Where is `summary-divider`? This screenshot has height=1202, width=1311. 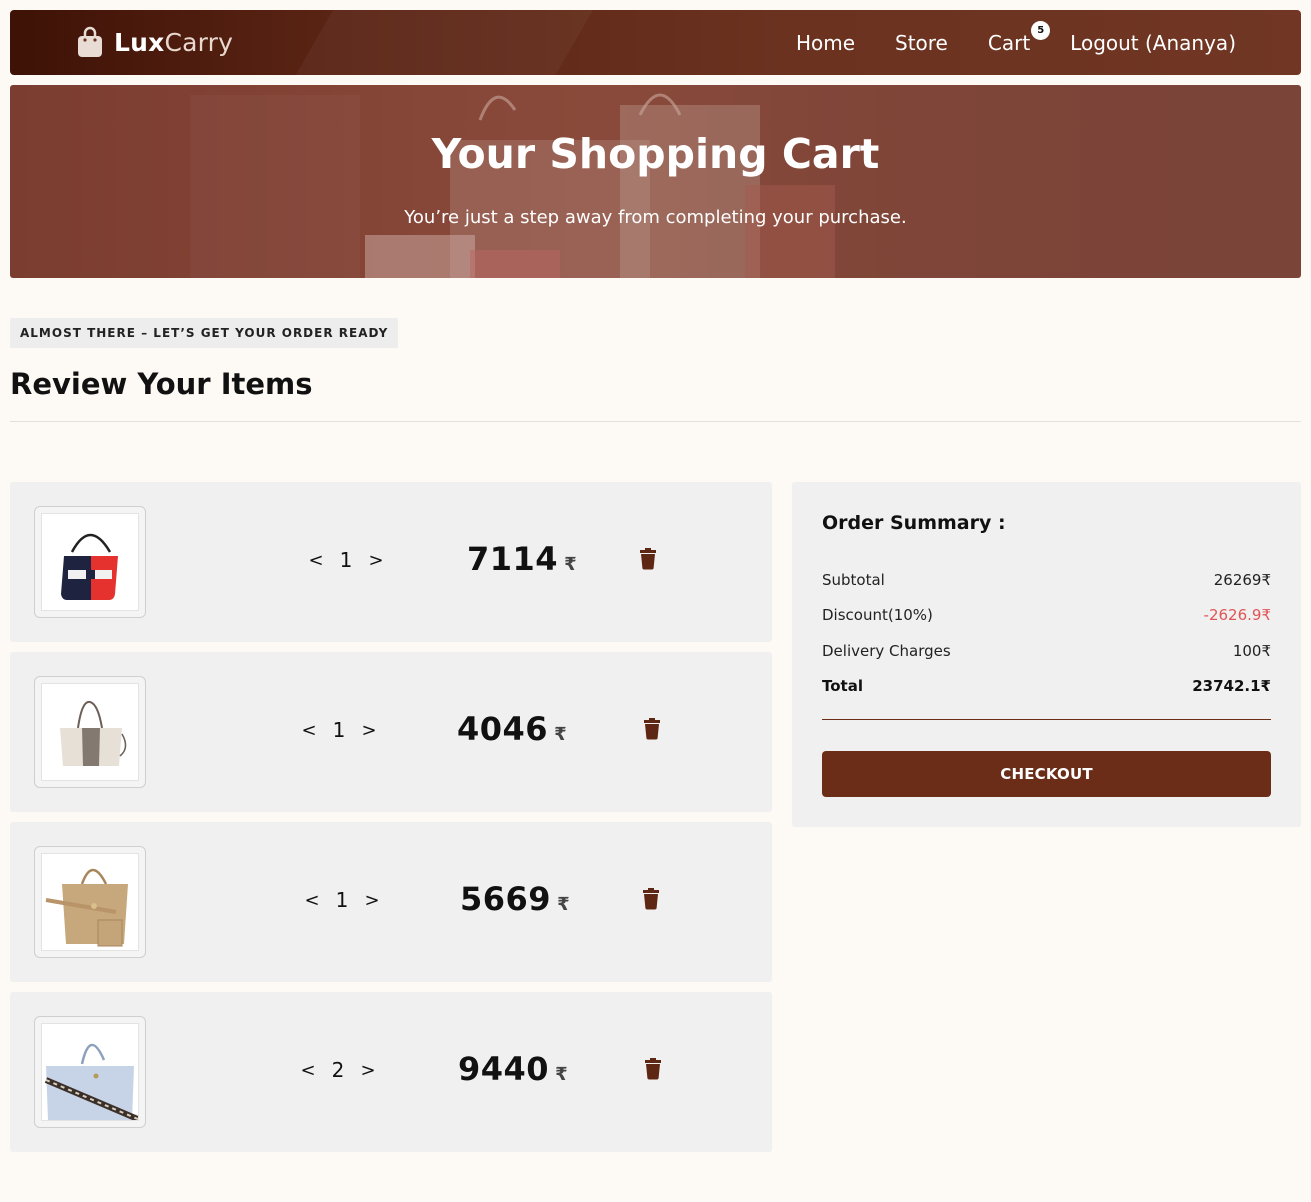 summary-divider is located at coordinates (1046, 719).